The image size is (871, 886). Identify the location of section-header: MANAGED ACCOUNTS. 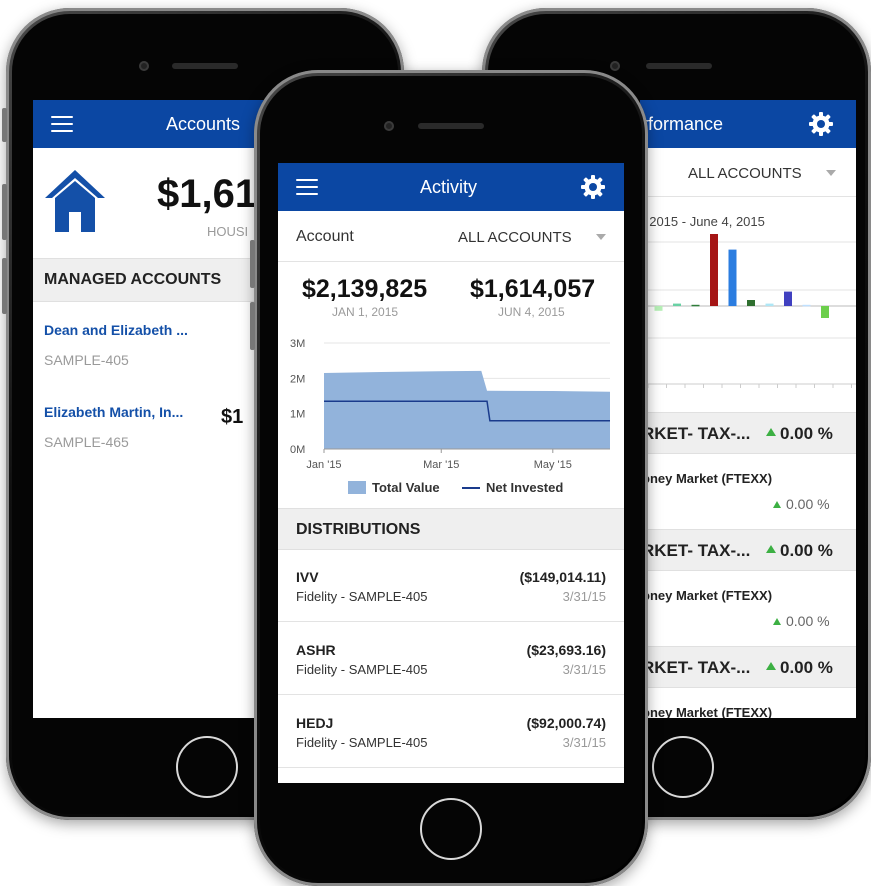
(155, 280).